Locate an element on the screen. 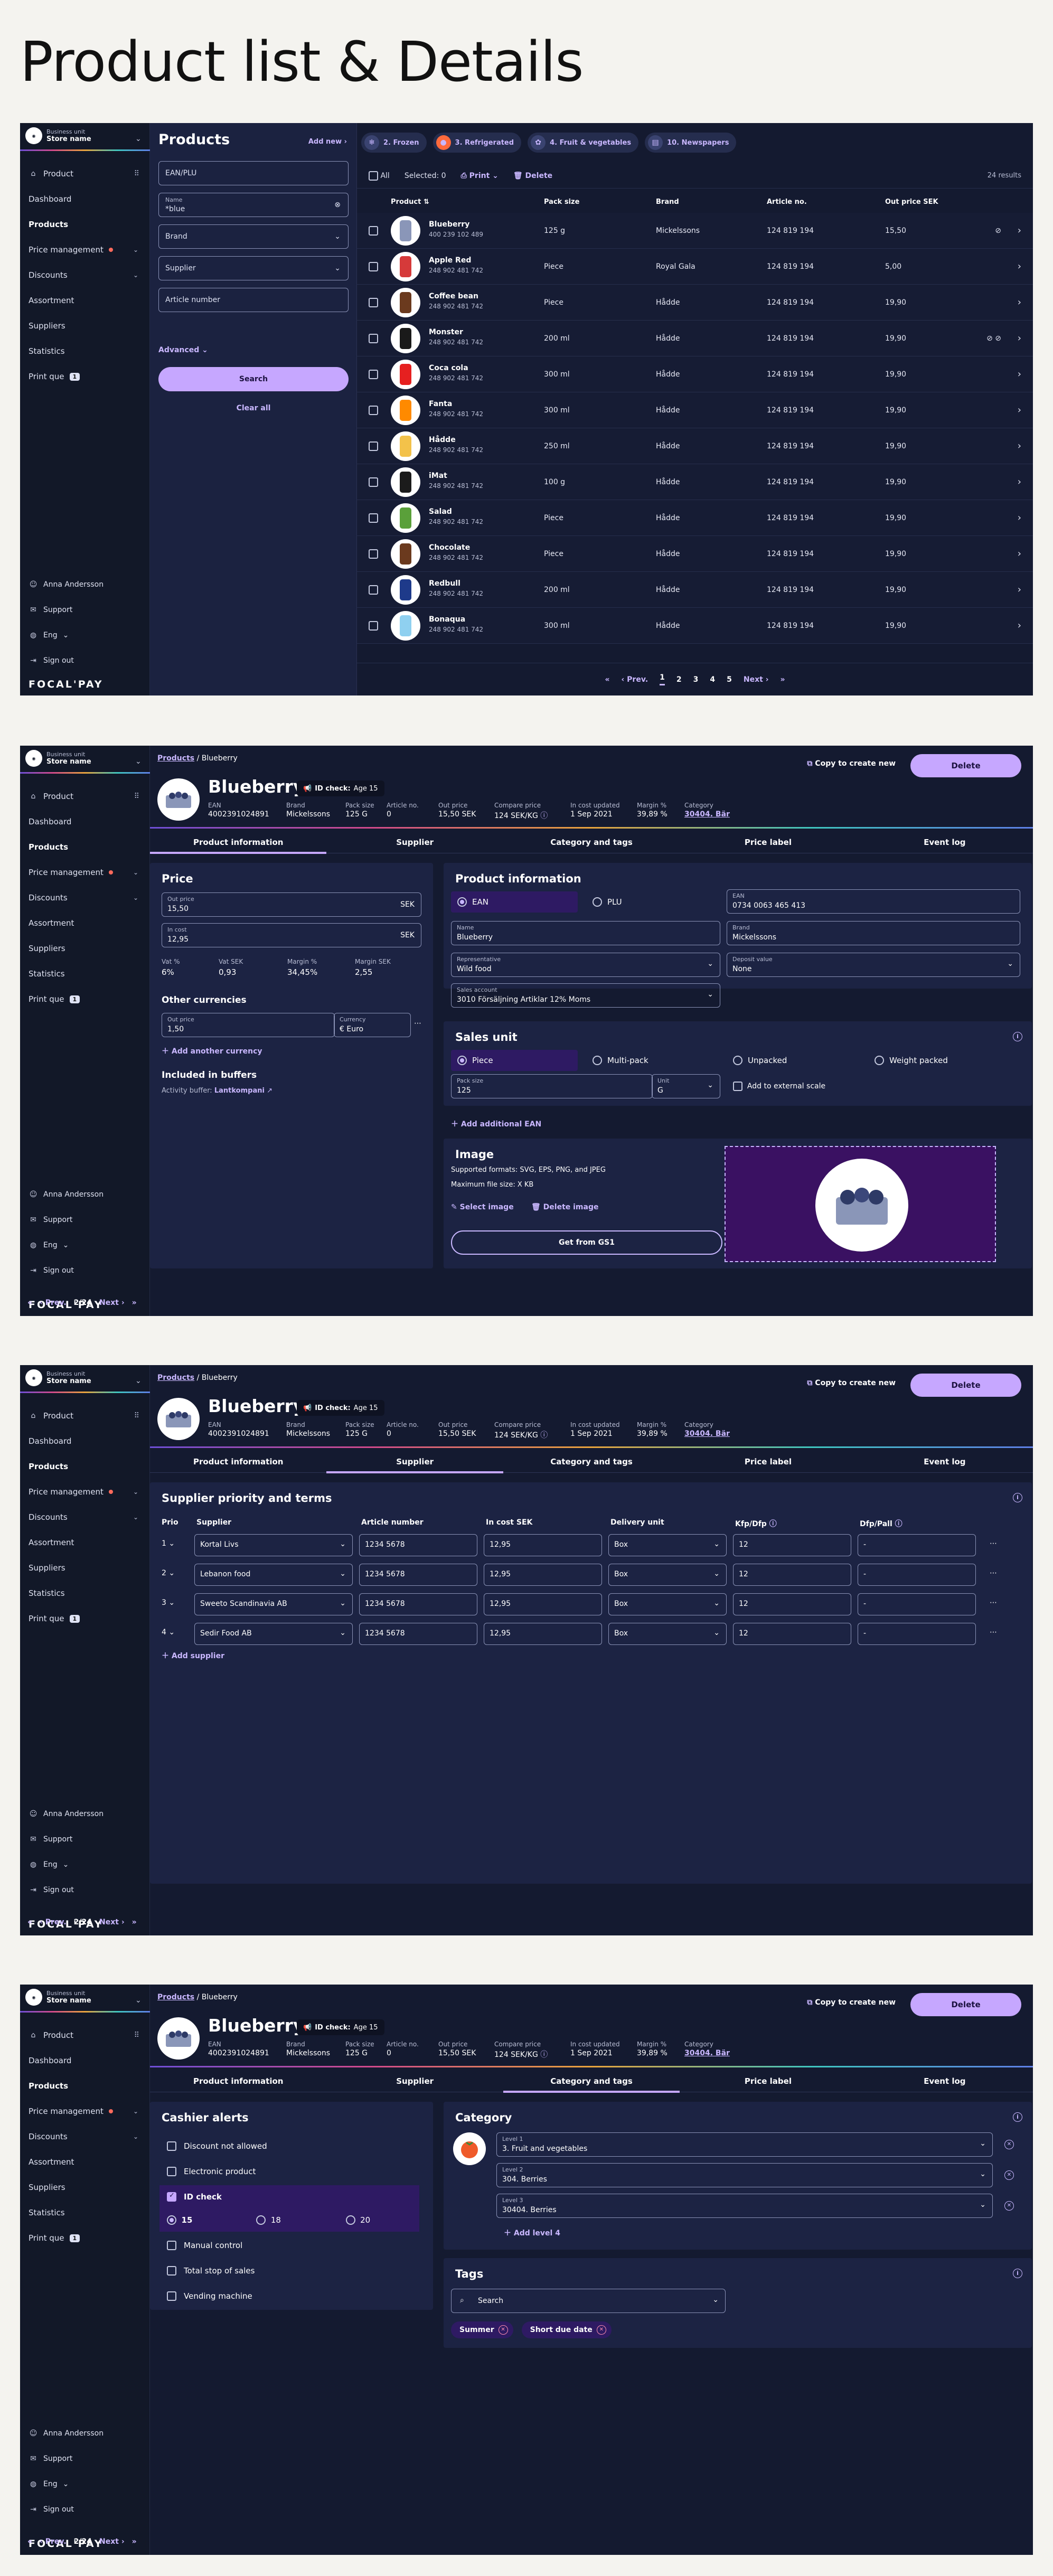  tab-price-label: Price label is located at coordinates (768, 2082).